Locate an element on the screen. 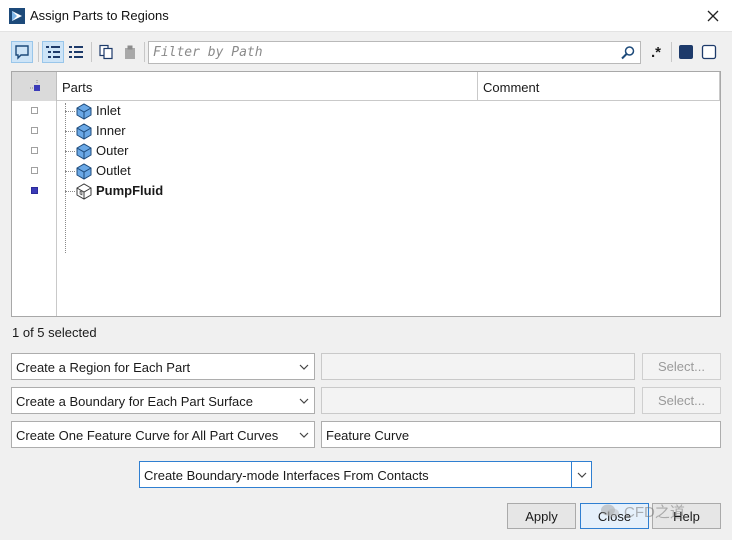 The width and height of the screenshot is (732, 540). table-row: Inlet is located at coordinates (366, 111).